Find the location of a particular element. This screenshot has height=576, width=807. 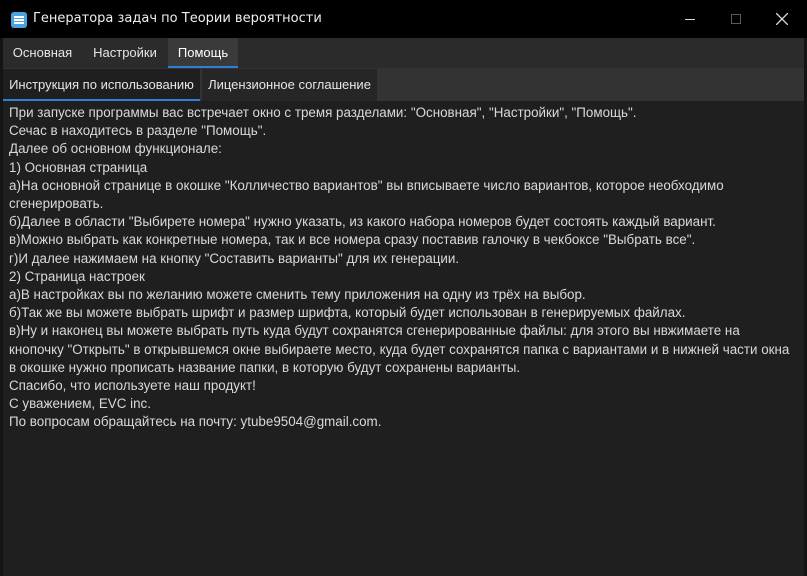

close-button is located at coordinates (782, 19).